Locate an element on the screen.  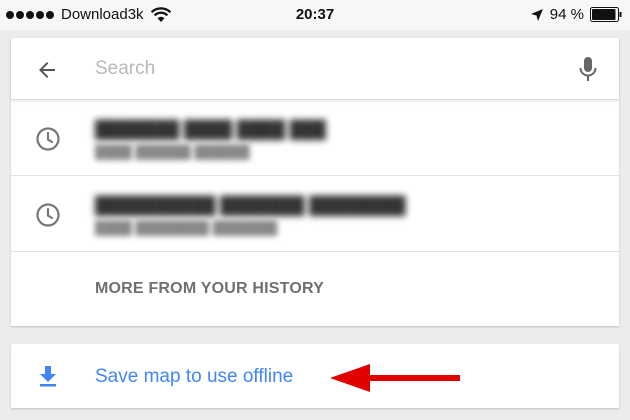
status-right: 94 % is located at coordinates (576, 14).